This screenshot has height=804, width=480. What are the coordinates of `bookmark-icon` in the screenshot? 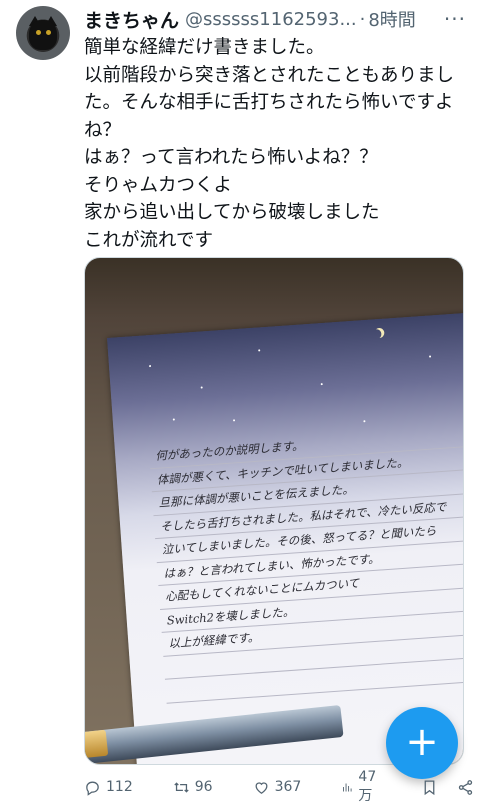 It's located at (429, 787).